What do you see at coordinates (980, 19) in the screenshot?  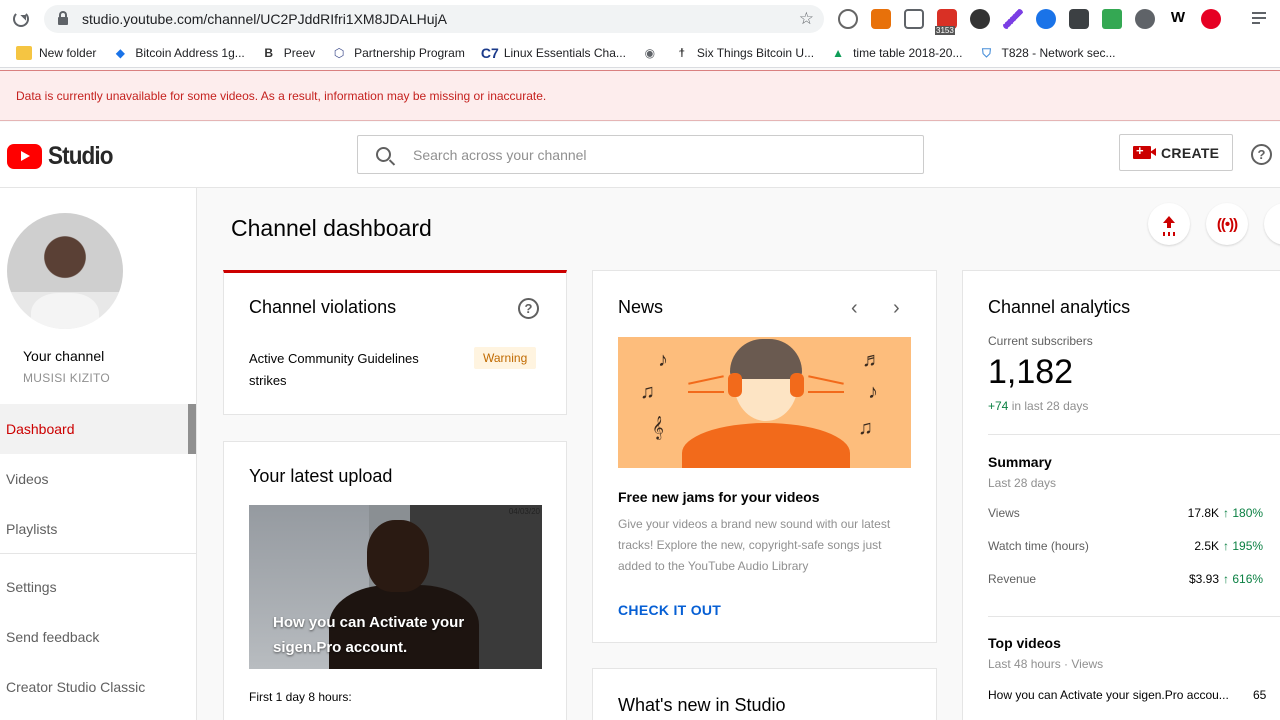 I see `circle-icon` at bounding box center [980, 19].